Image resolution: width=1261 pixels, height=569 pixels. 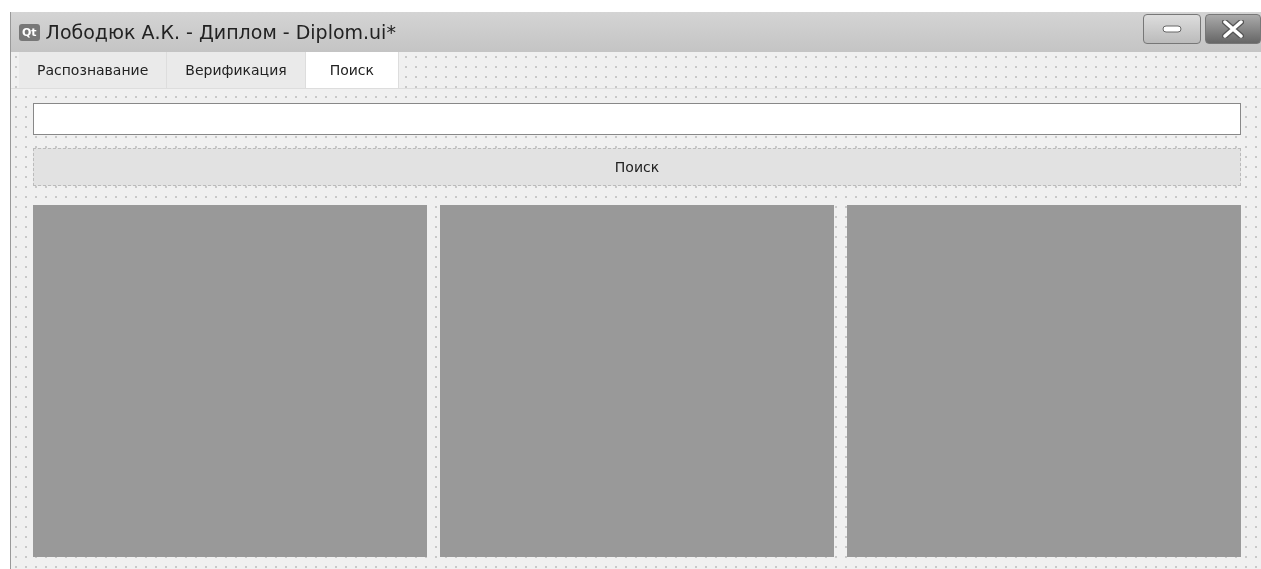 What do you see at coordinates (637, 167) in the screenshot?
I see `search-button: Поиск` at bounding box center [637, 167].